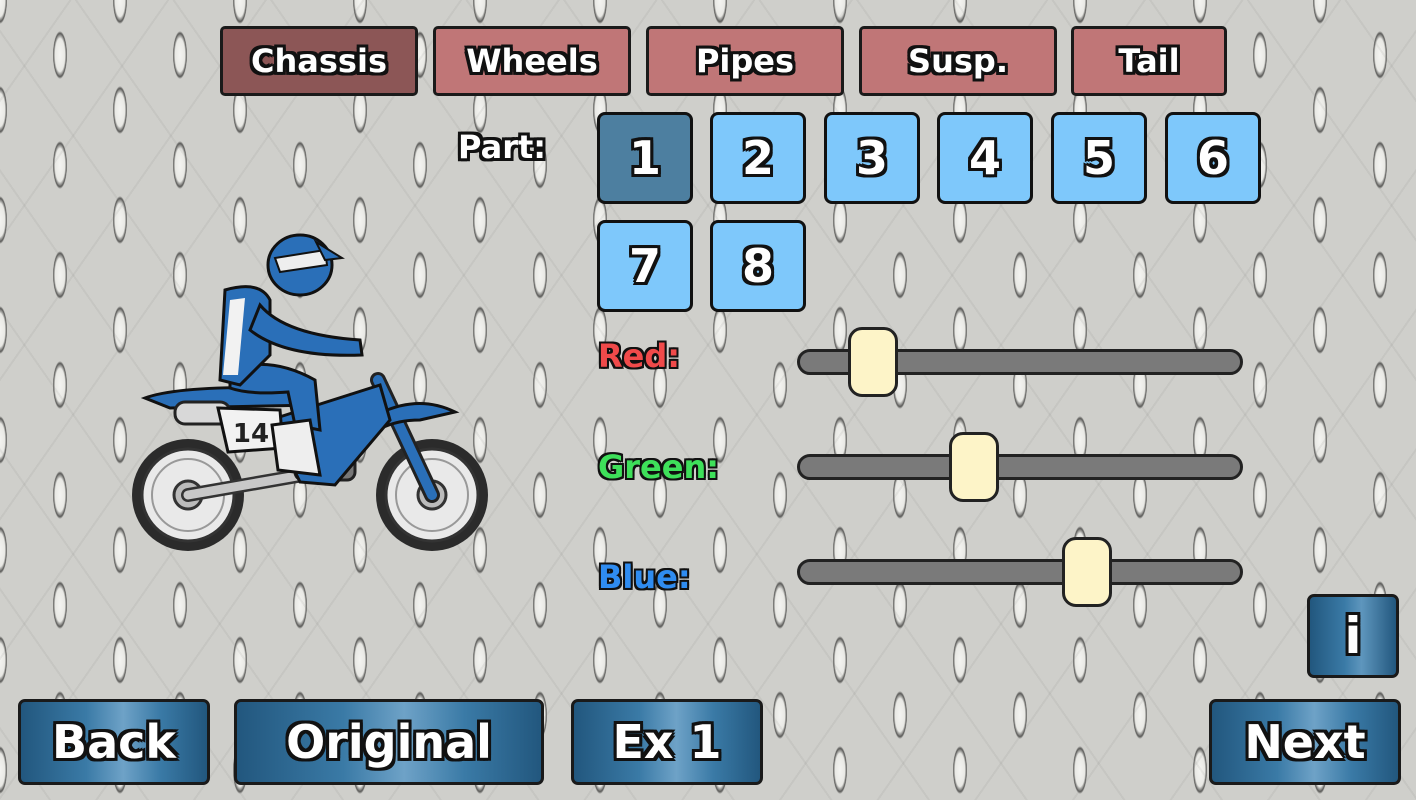  What do you see at coordinates (319, 61) in the screenshot?
I see `tab-chassis: Chassis` at bounding box center [319, 61].